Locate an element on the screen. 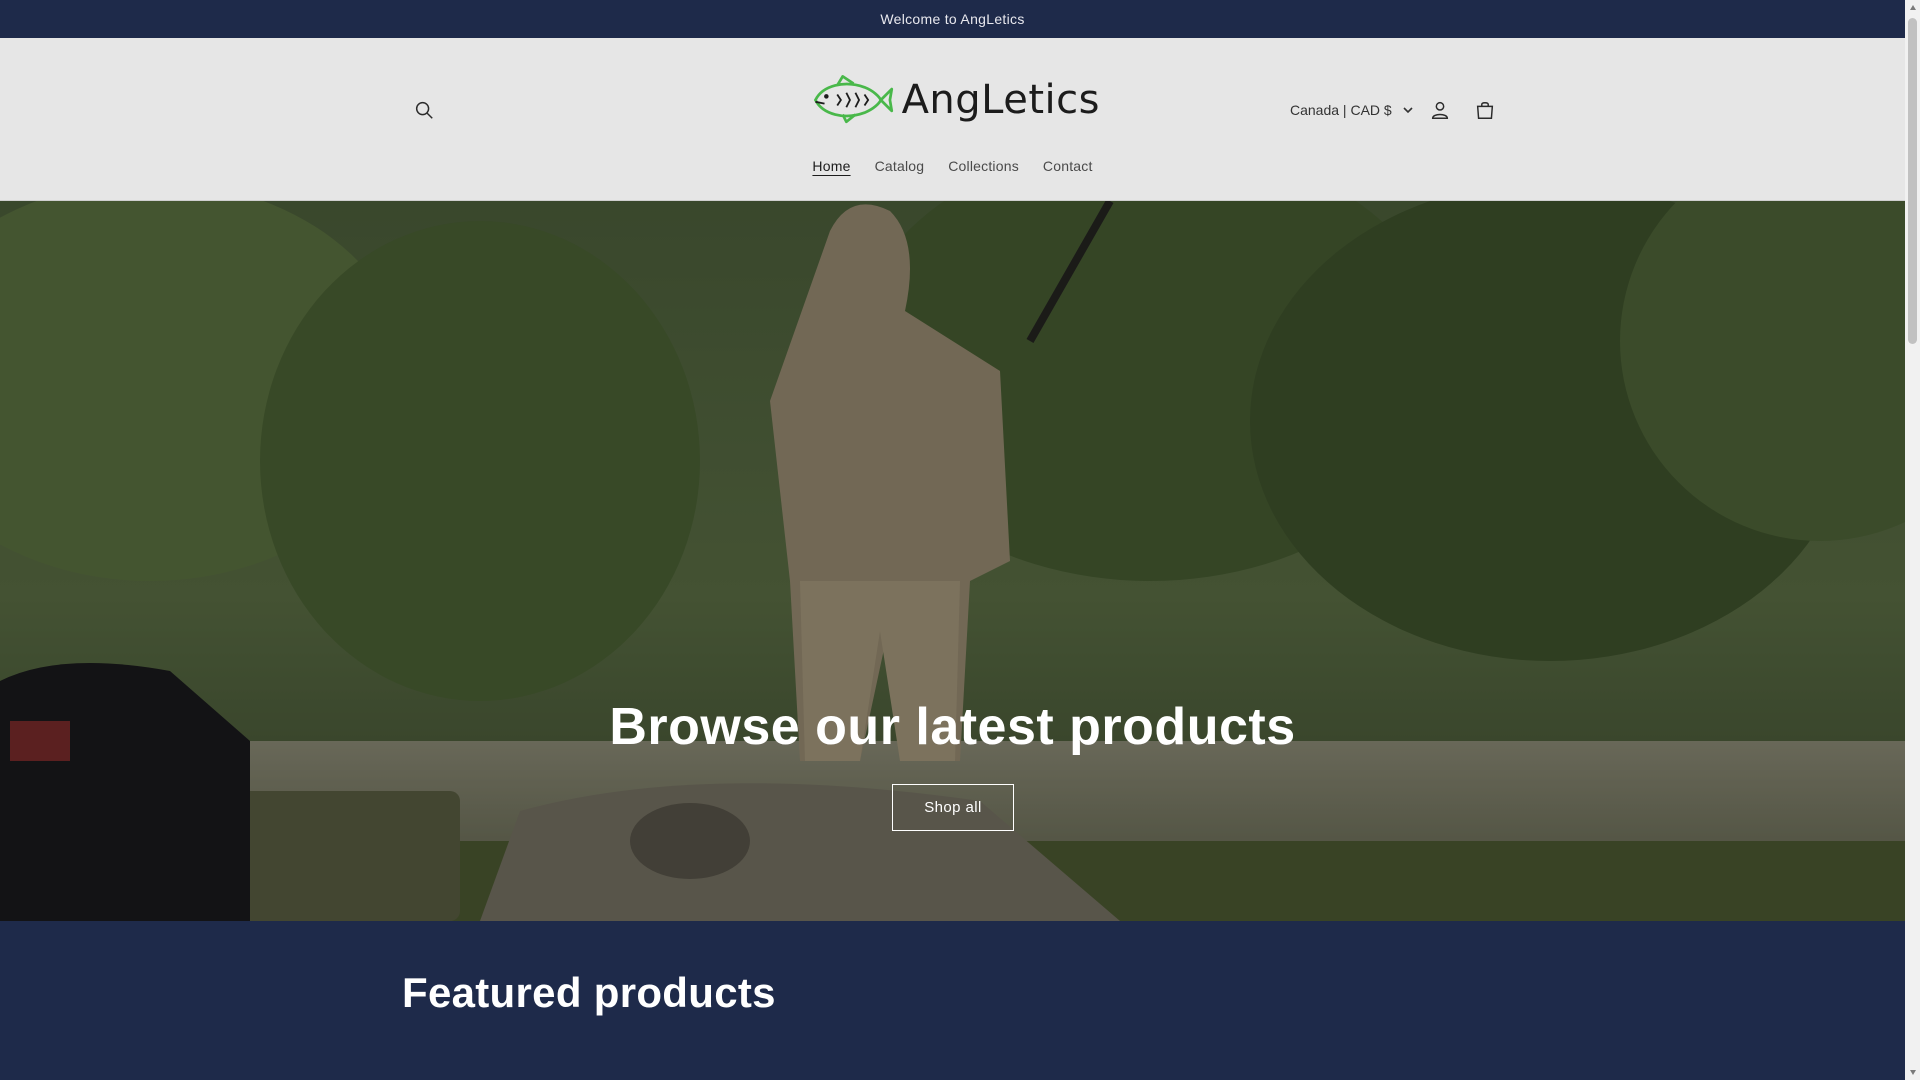 Image resolution: width=1920 pixels, height=1080 pixels. announcement-bar: Welcome to AngLetics is located at coordinates (952, 19).